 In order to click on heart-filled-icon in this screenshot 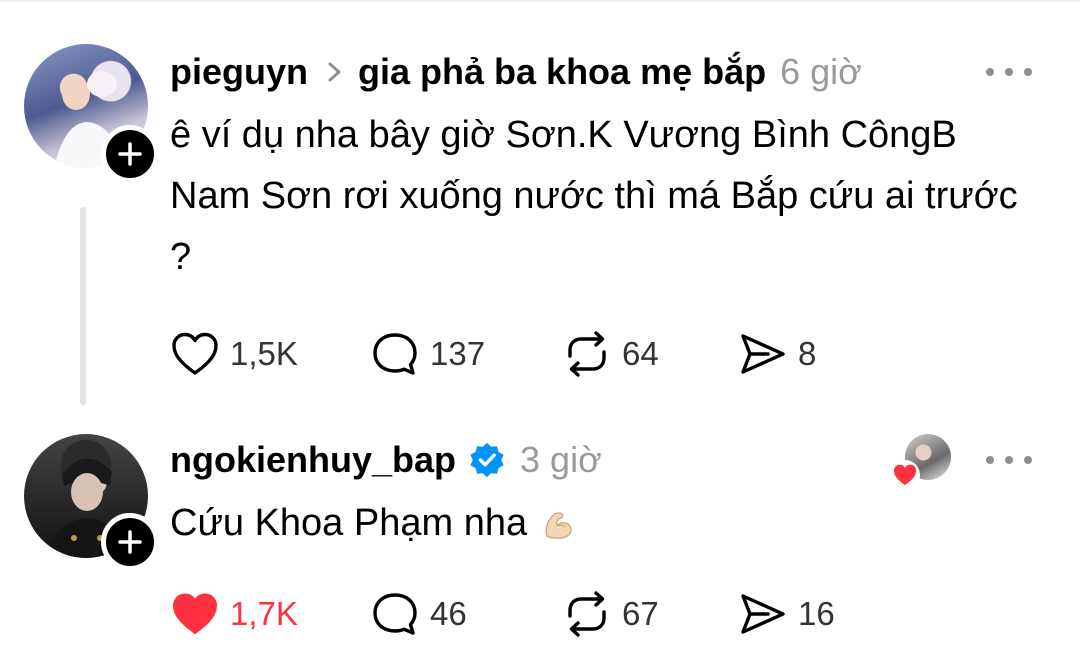, I will do `click(195, 613)`.